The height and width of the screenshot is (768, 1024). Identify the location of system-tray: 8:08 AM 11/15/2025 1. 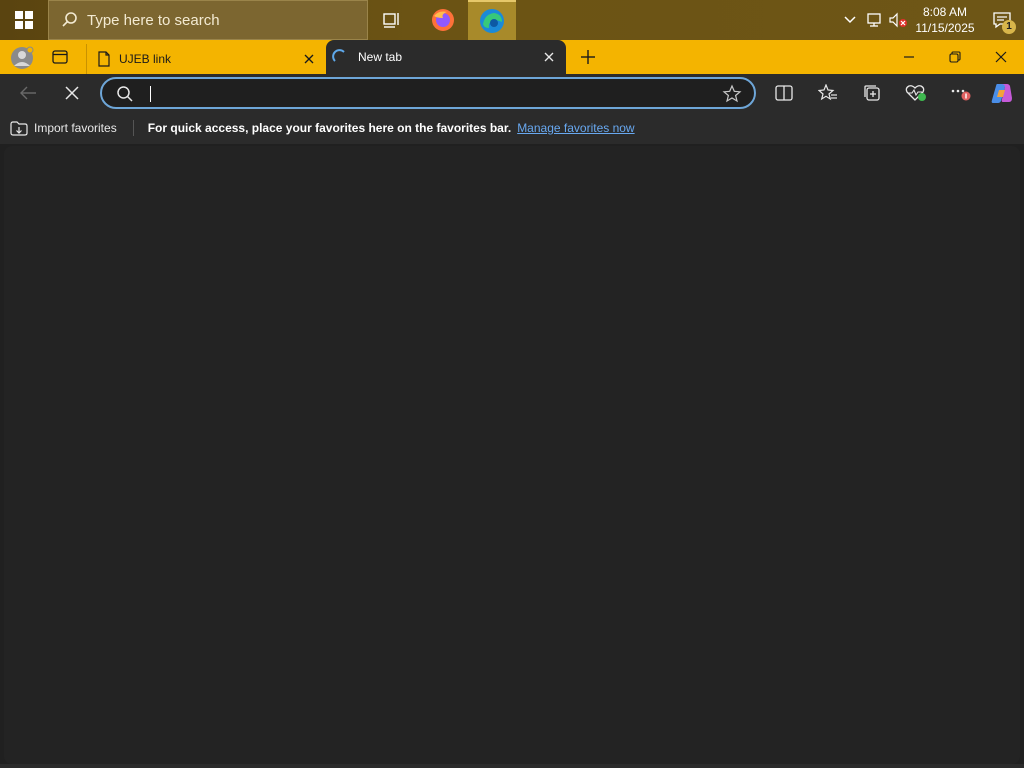
(931, 20).